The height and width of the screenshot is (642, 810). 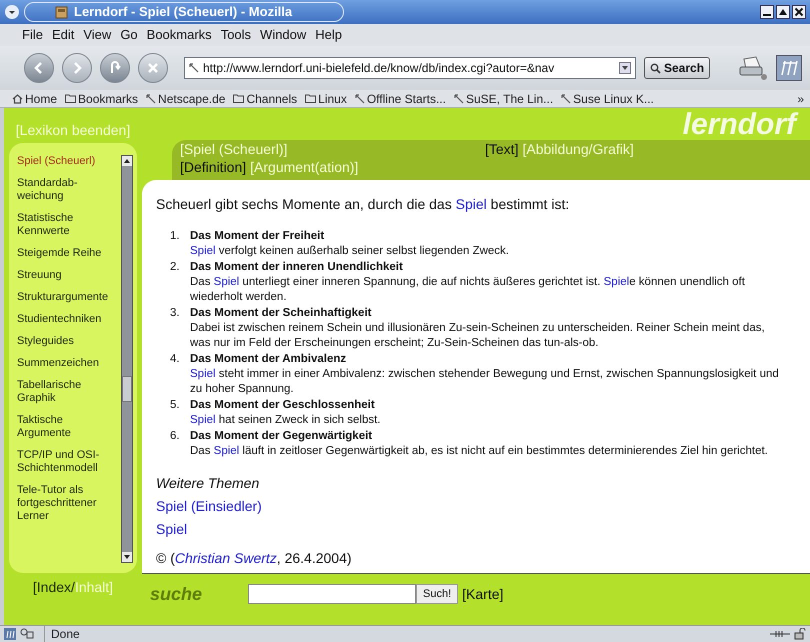 I want to click on intro-text: Scheuerl gibt sechs Momente an, durch die das Spiel bestimmt ist:, so click(x=363, y=204).